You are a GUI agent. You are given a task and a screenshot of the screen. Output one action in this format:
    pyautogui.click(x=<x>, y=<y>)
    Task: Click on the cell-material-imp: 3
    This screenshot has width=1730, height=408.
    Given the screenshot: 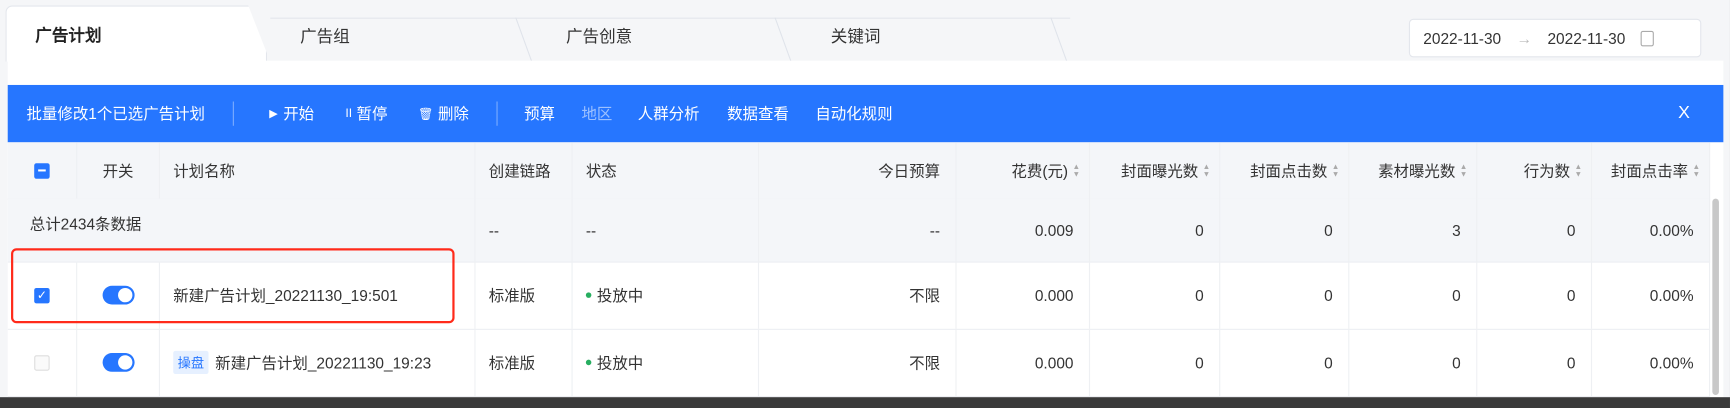 What is the action you would take?
    pyautogui.click(x=1413, y=230)
    